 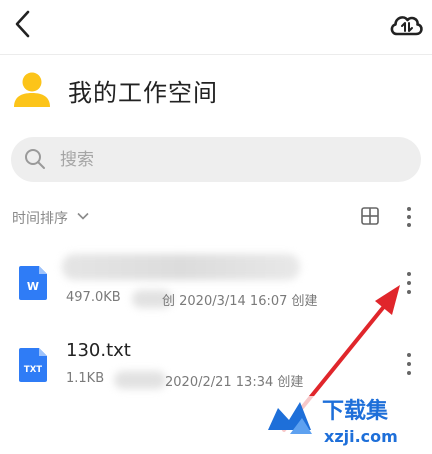 I want to click on txt-file-icon: TXT, so click(x=33, y=365).